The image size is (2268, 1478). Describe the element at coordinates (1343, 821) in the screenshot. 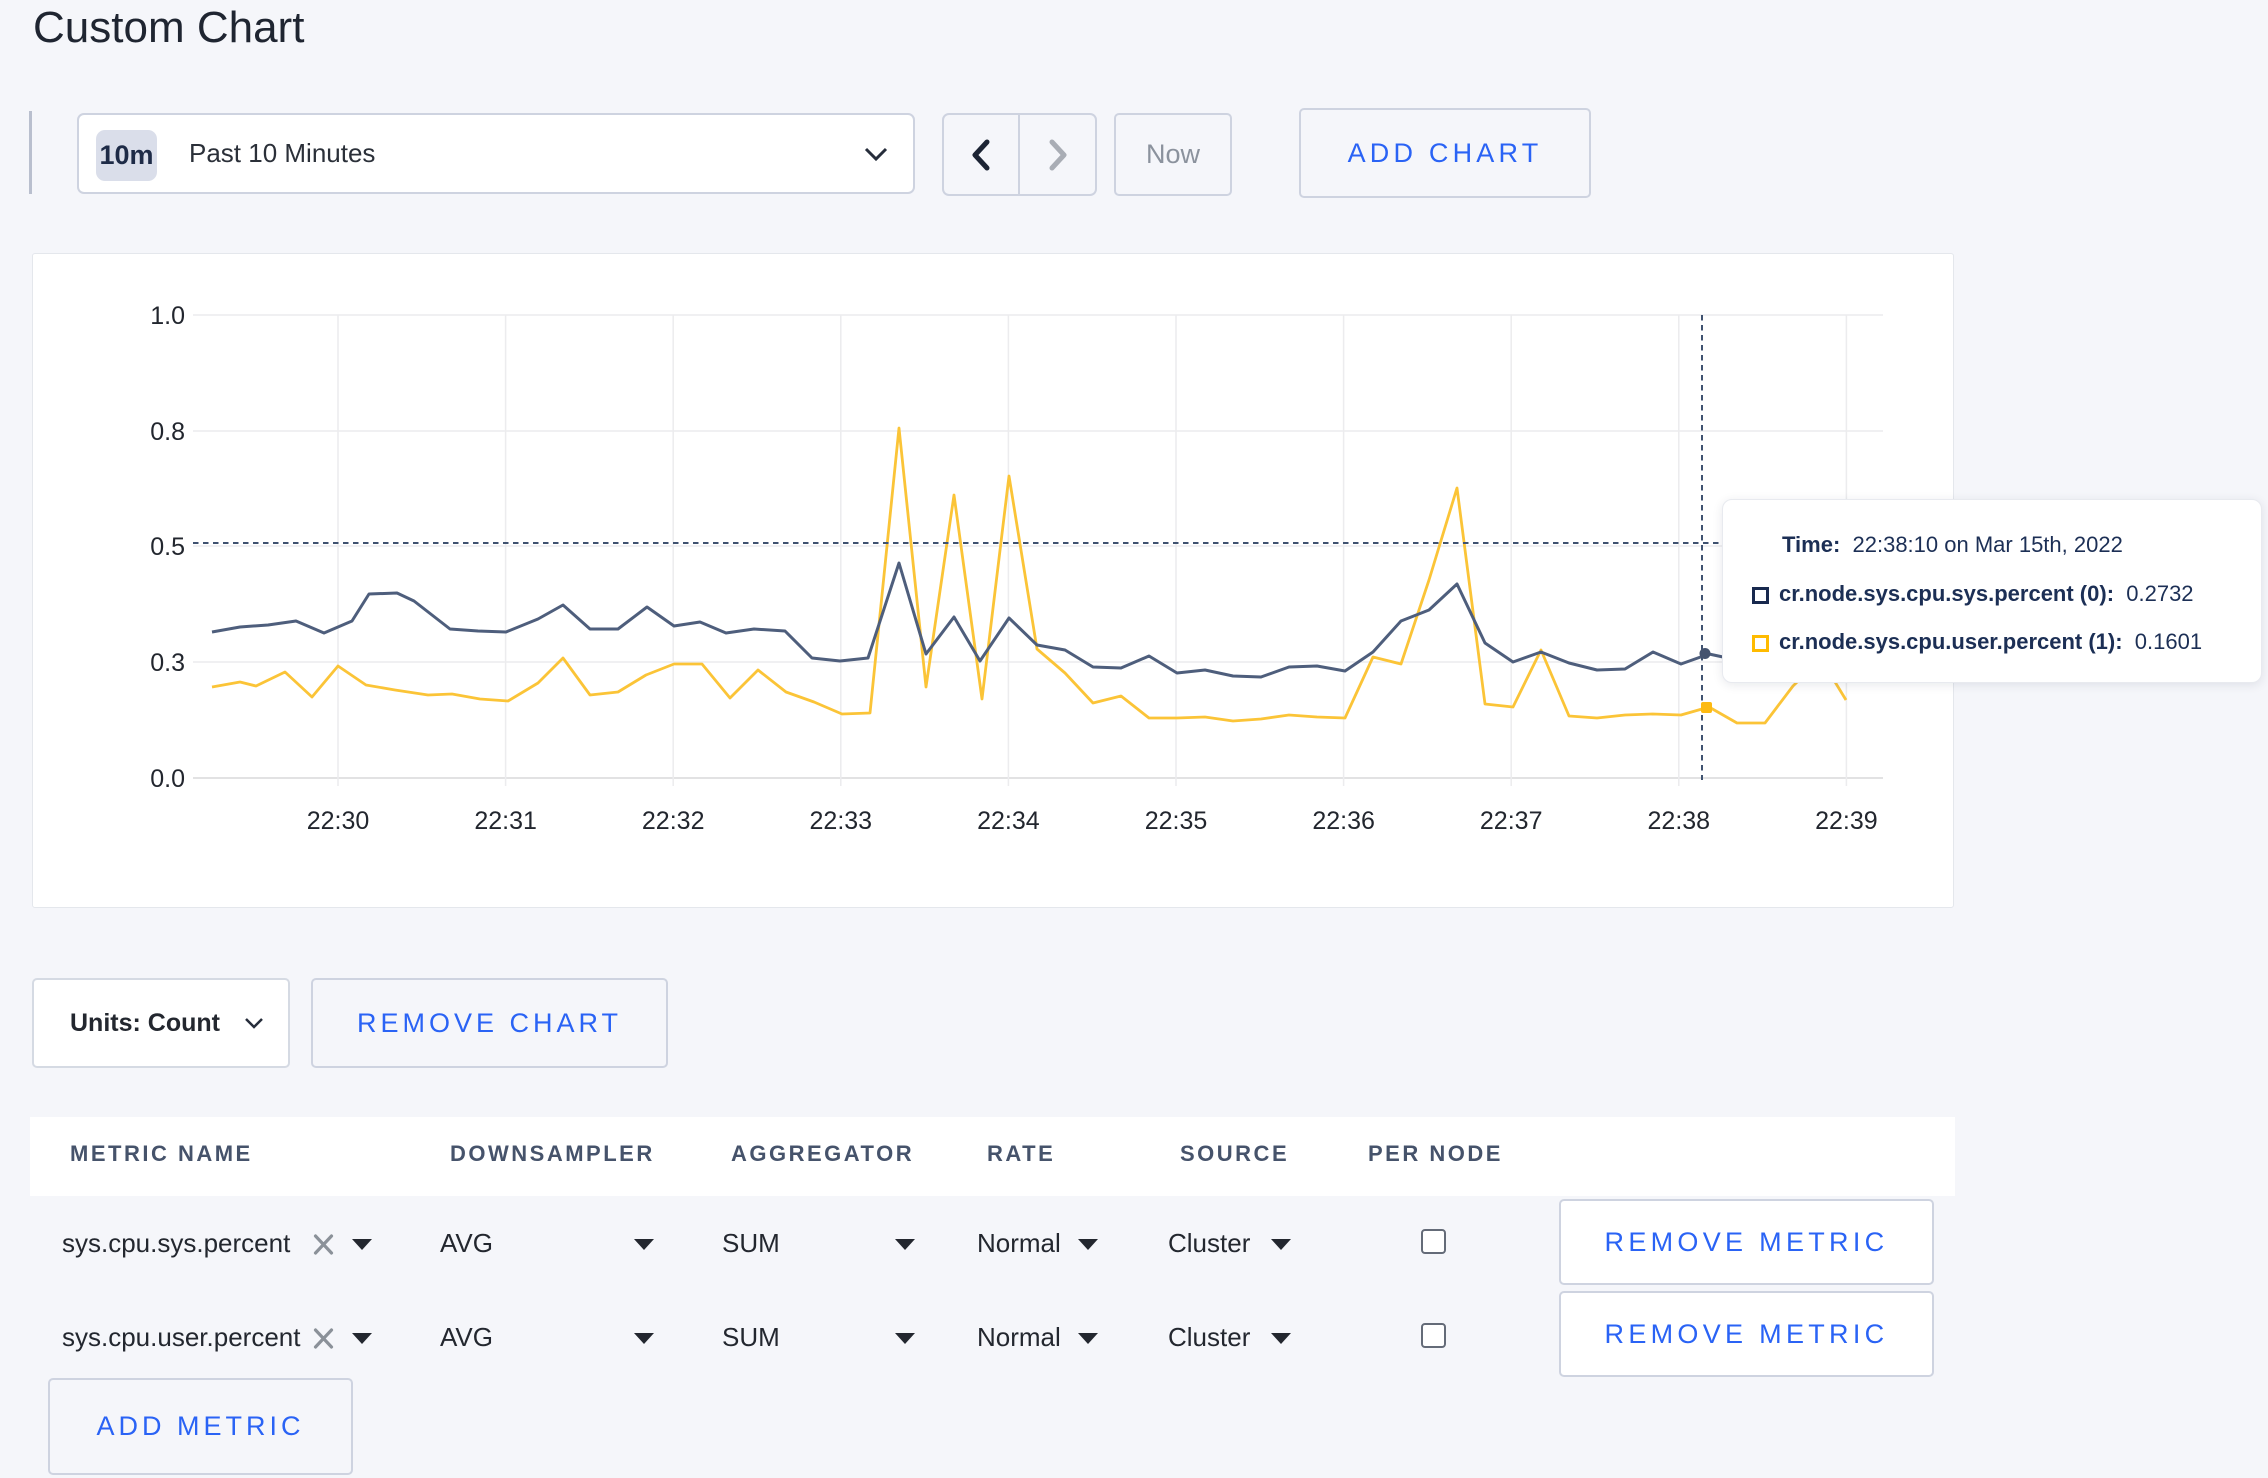

I see `svg-text: 22:36` at that location.